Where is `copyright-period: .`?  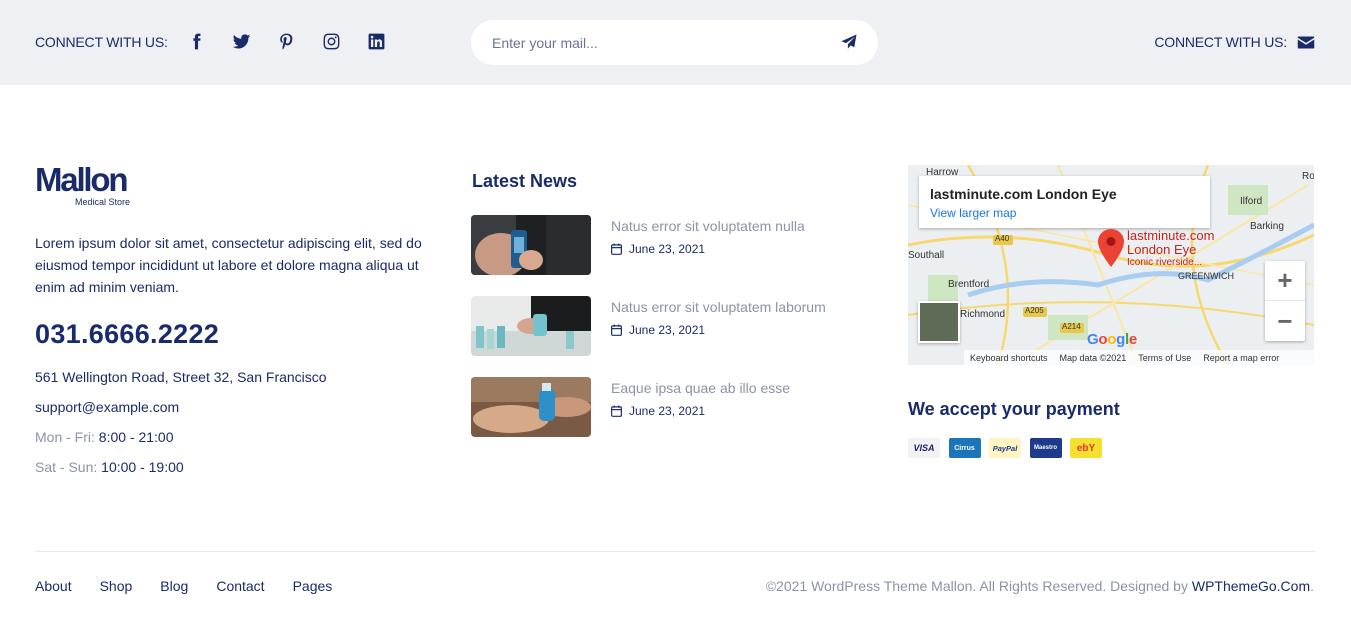 copyright-period: . is located at coordinates (1312, 586).